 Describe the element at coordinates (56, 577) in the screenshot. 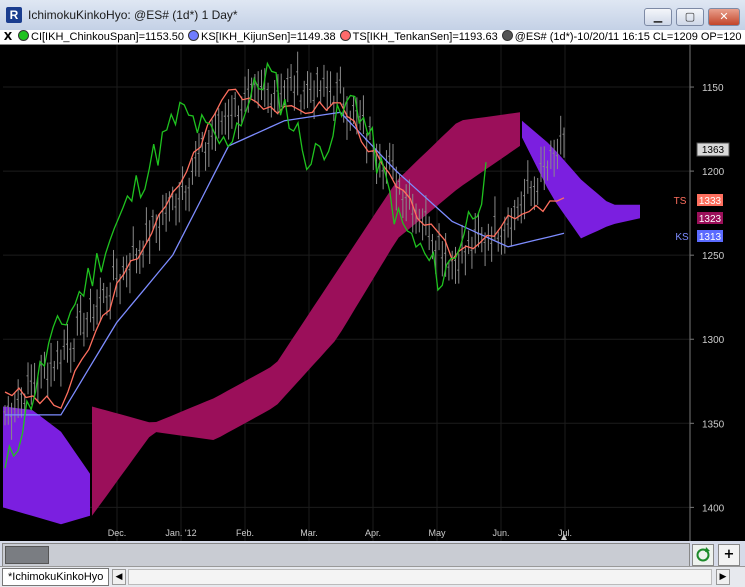

I see `tab-ichimoku: *IchimokuKinkoHyo` at that location.